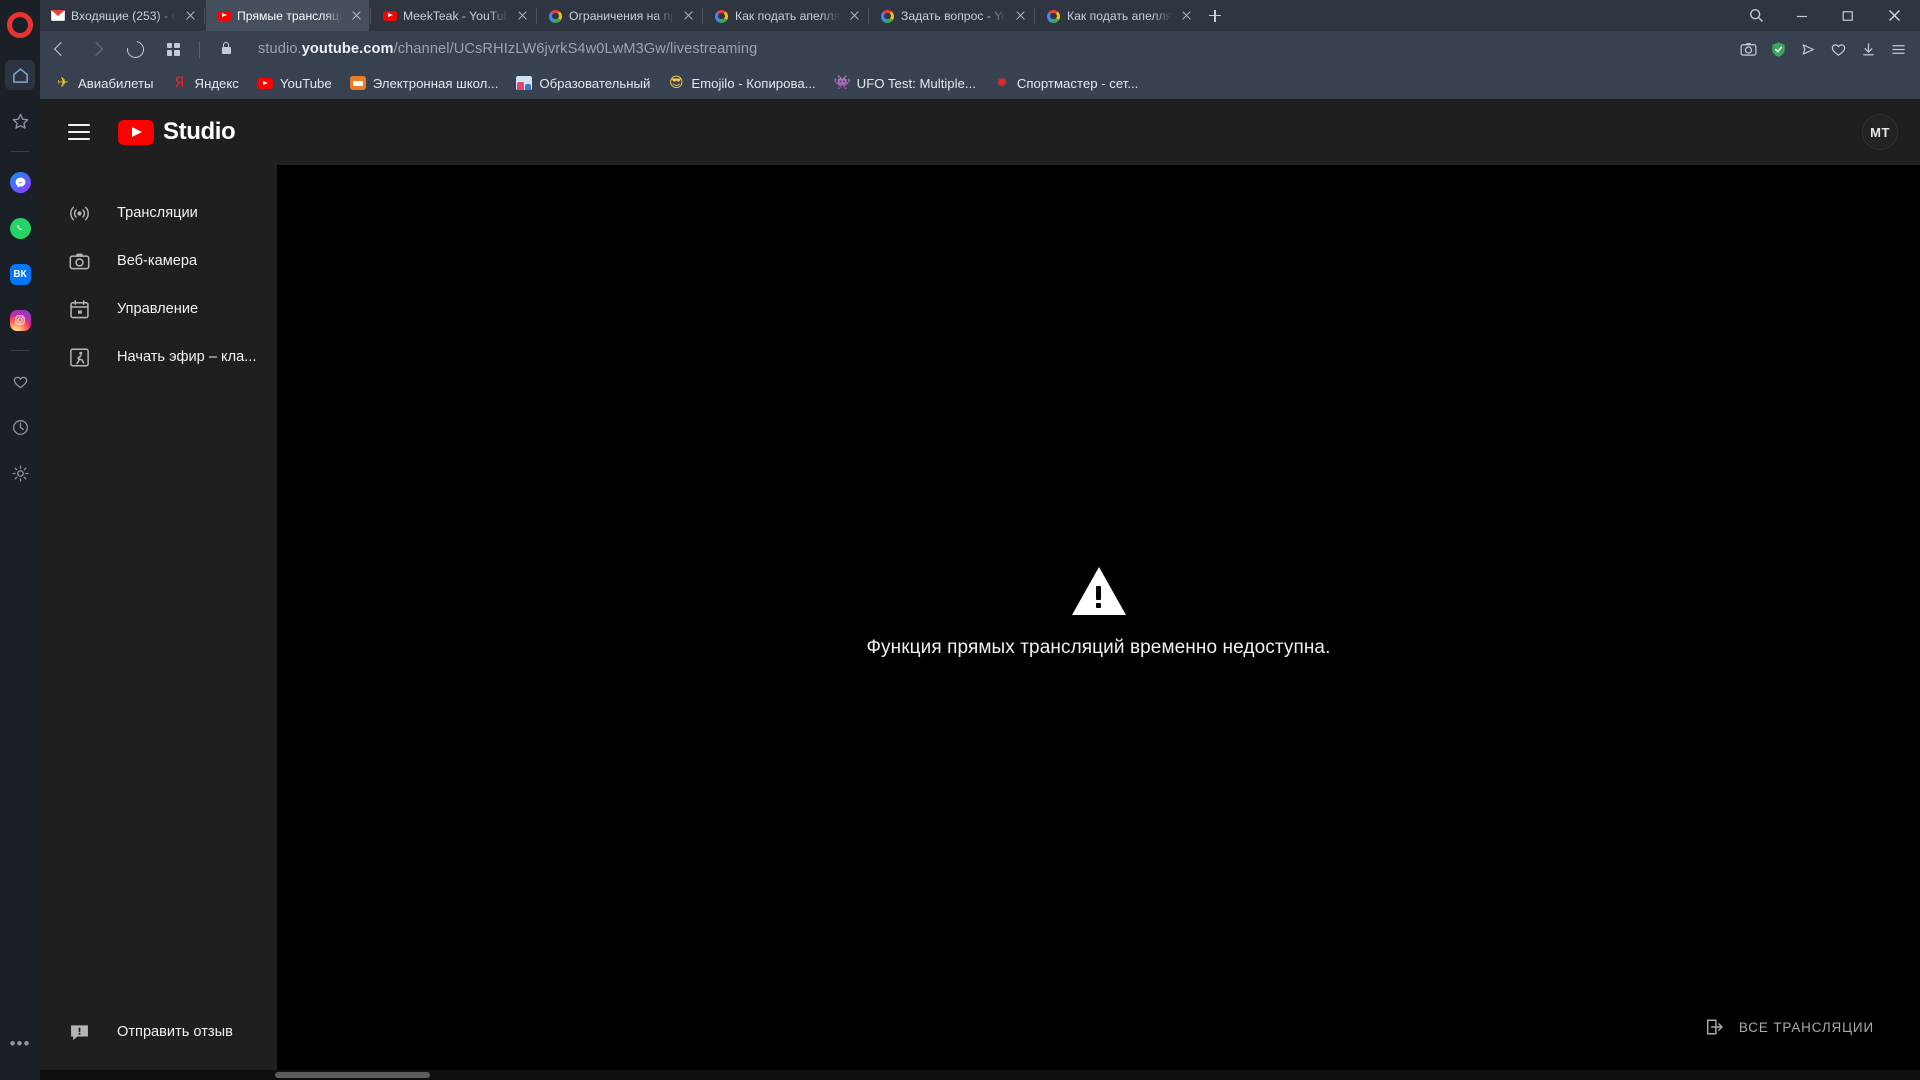  I want to click on opera-logo-icon, so click(20, 25).